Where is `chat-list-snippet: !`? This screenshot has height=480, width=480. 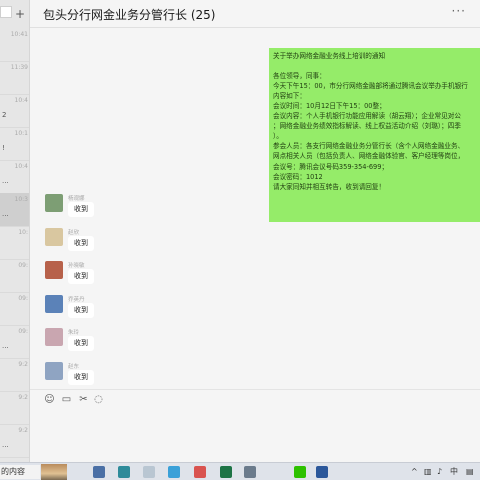
chat-list-snippet: ! is located at coordinates (3, 148).